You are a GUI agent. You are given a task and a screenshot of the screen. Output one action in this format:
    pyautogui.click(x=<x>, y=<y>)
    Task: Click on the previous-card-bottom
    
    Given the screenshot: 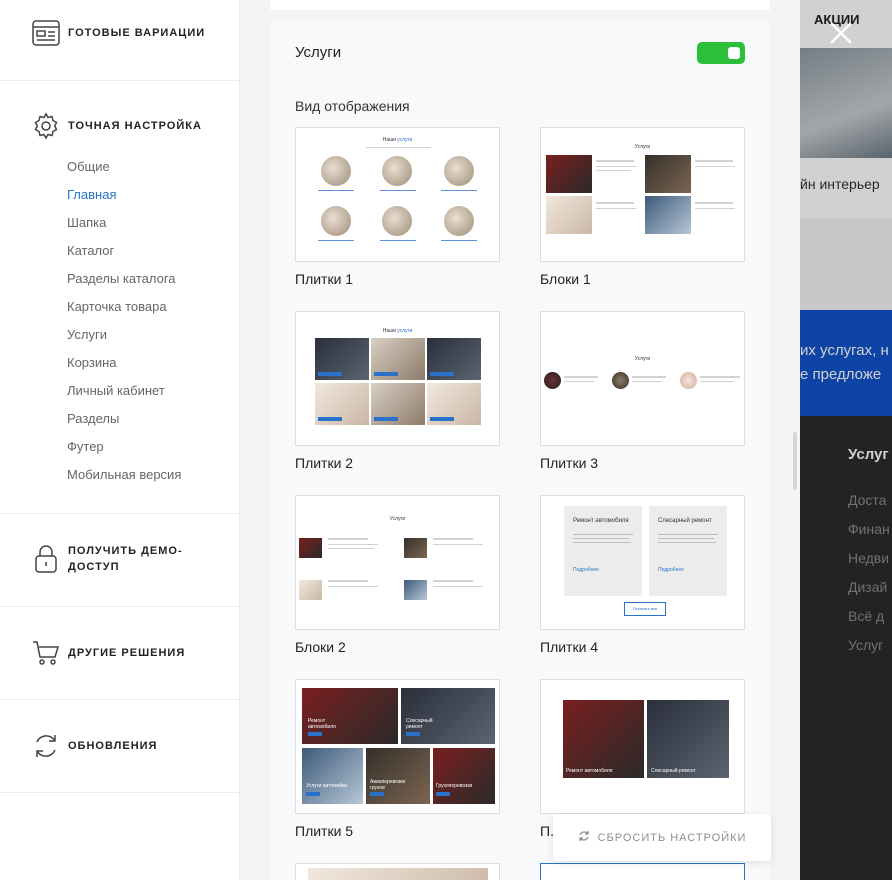 What is the action you would take?
    pyautogui.click(x=520, y=5)
    